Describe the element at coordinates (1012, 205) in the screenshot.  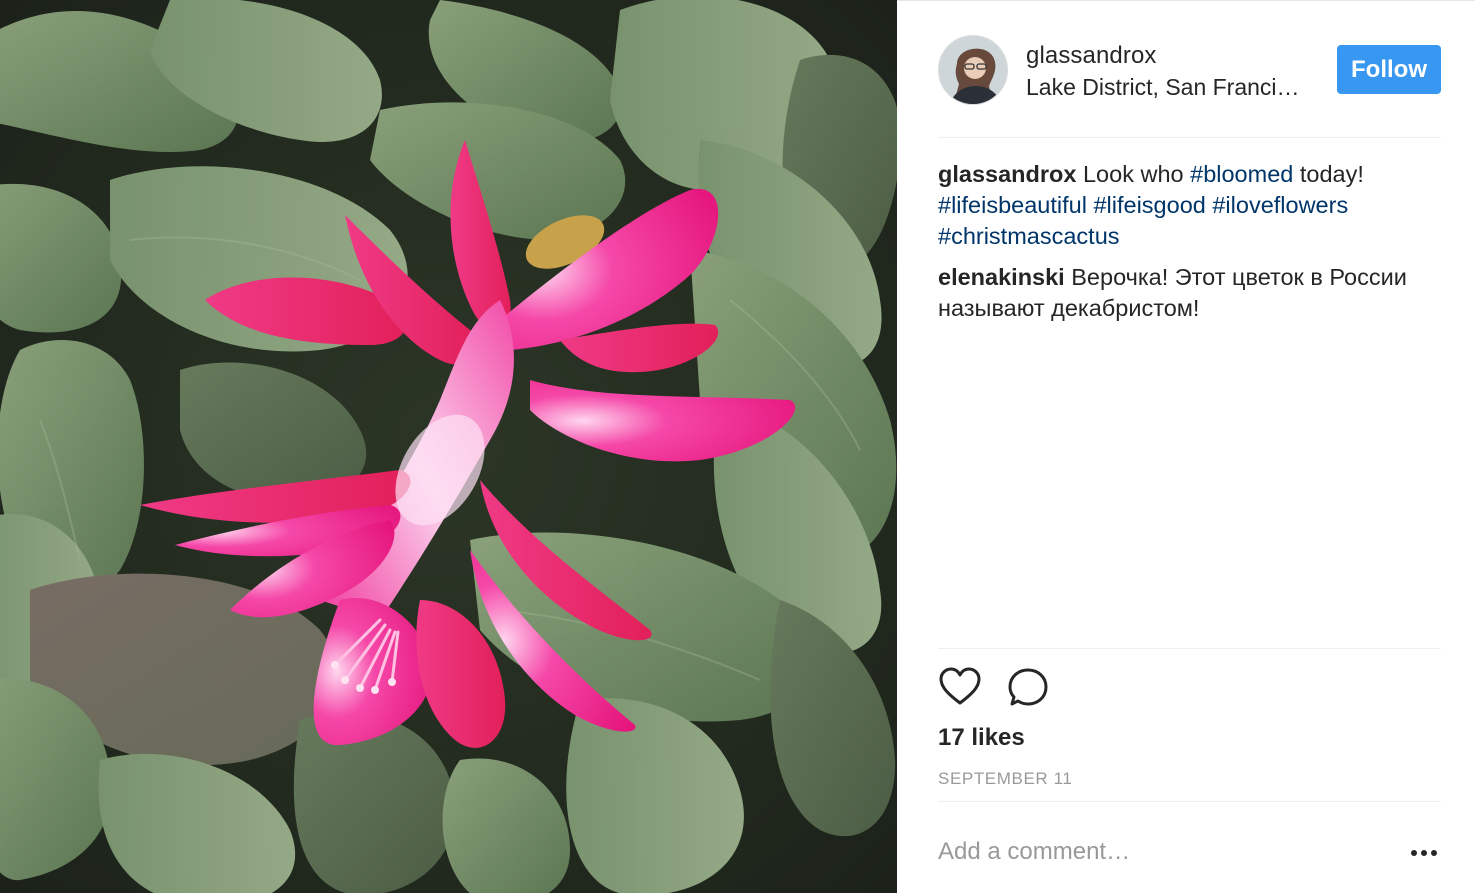
I see `hashtag-link: #lifeisbeautiful` at that location.